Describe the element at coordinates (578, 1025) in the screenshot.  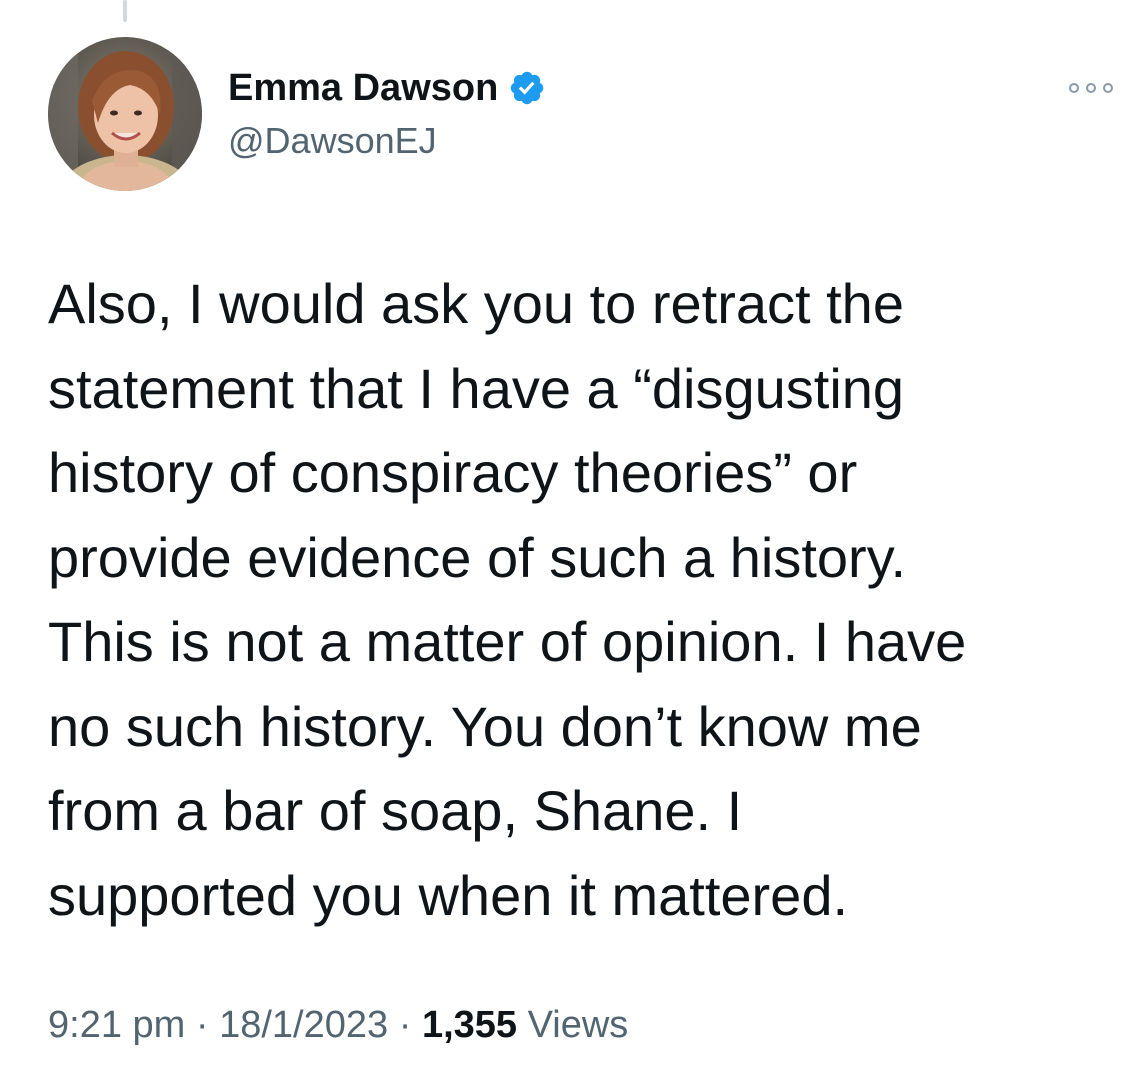
I see `views-label: Views` at that location.